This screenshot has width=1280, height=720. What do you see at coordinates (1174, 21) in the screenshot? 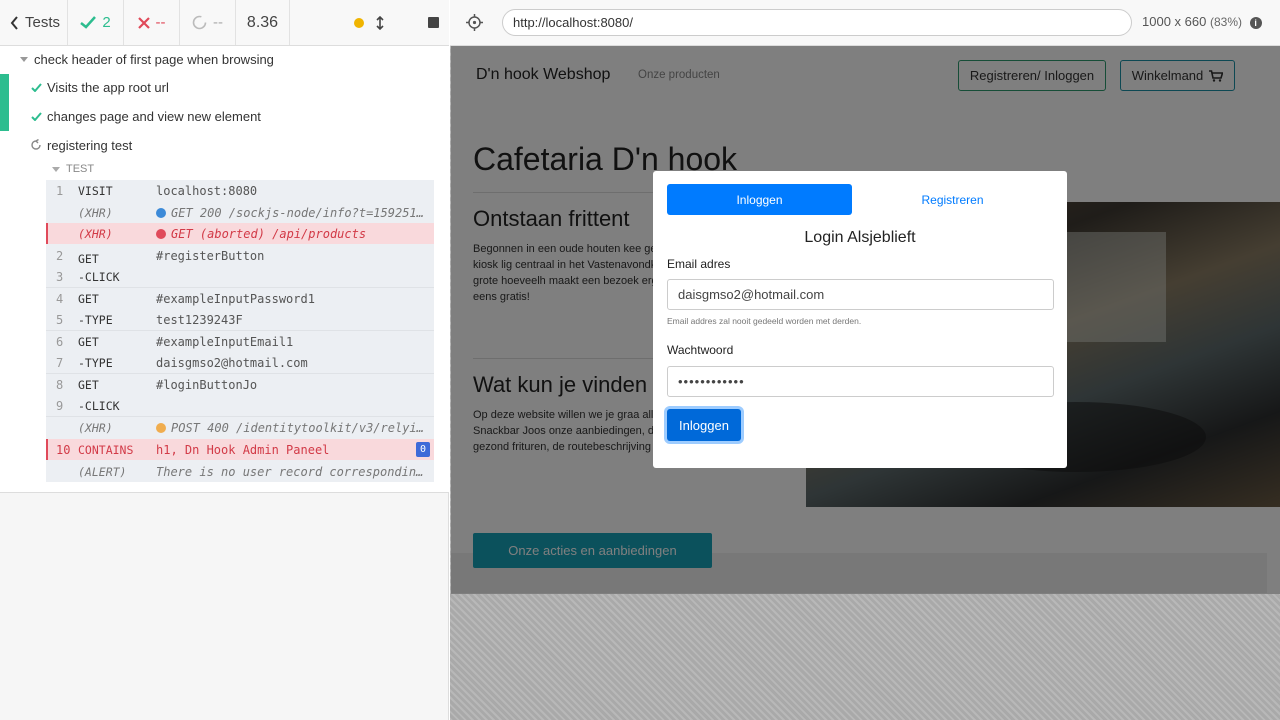
I see `viewport-dimensions: 1000 x 660` at bounding box center [1174, 21].